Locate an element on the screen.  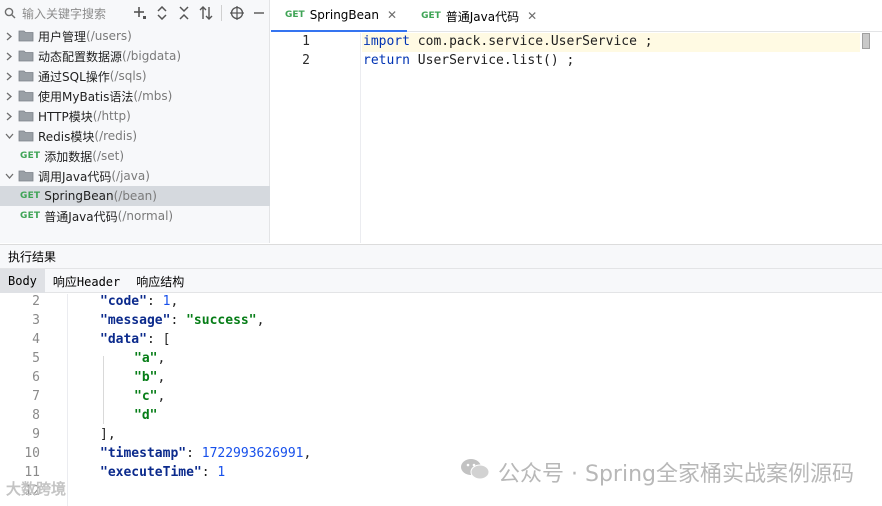
json-string: "c" is located at coordinates (146, 396).